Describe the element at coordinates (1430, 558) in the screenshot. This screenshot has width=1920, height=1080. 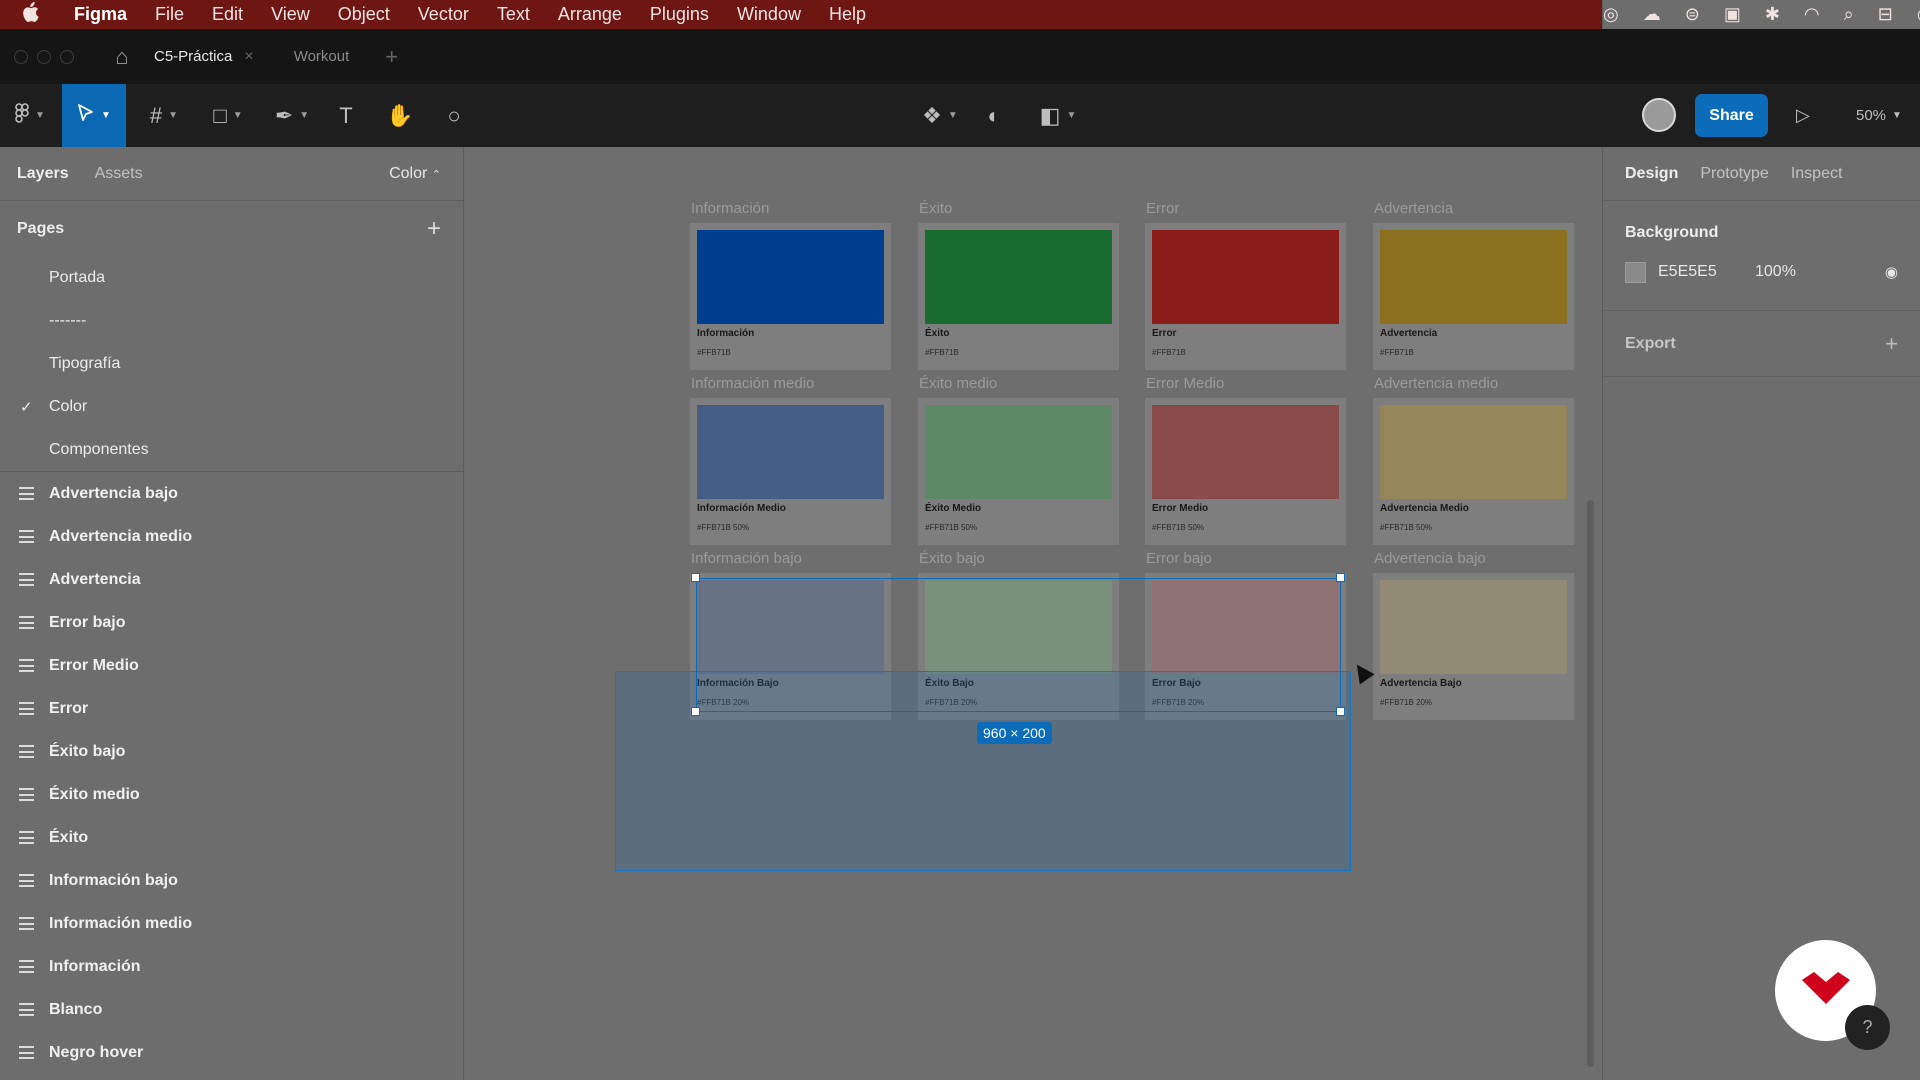
I see `frame-label: Advertencia bajo` at that location.